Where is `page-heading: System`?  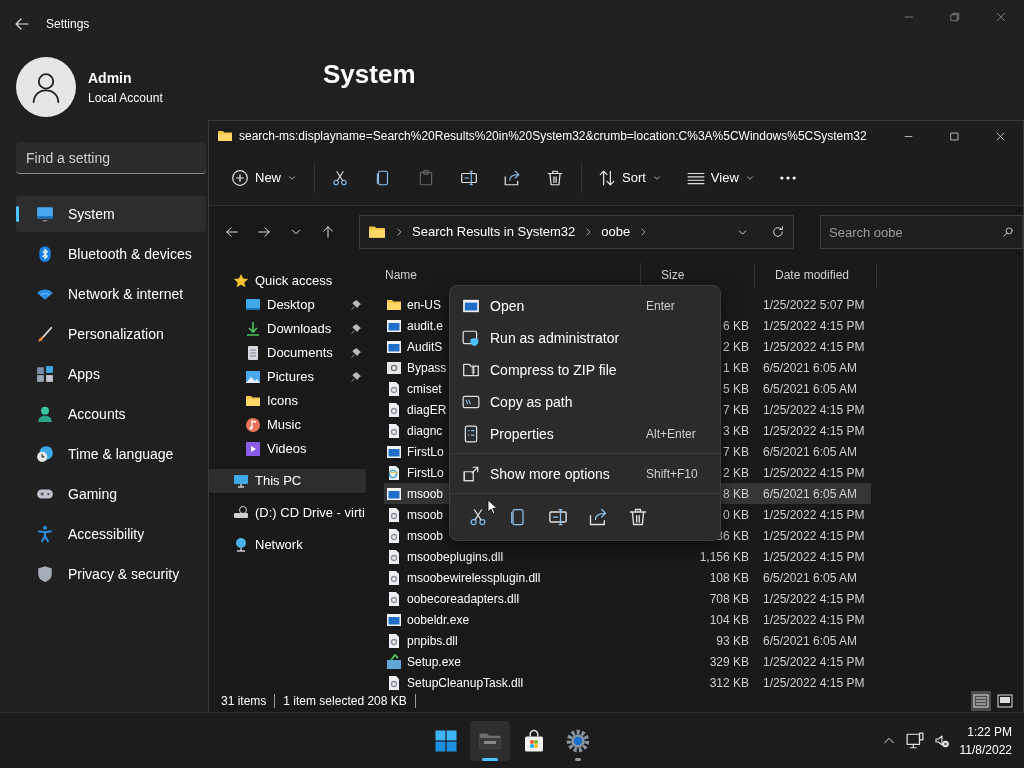
page-heading: System is located at coordinates (369, 74).